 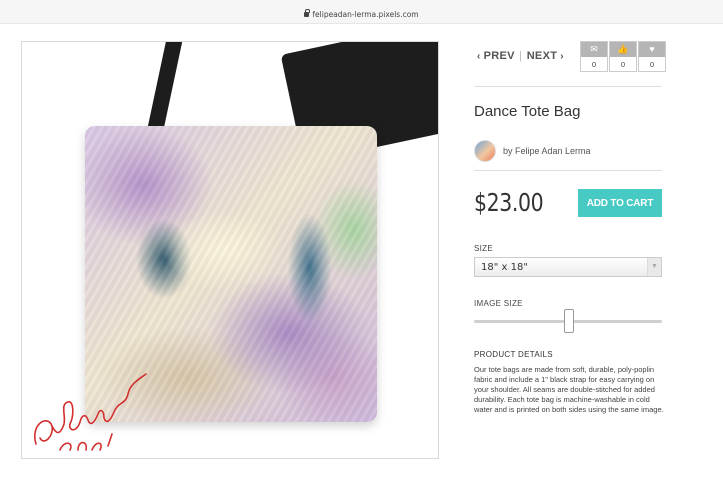 What do you see at coordinates (594, 49) in the screenshot?
I see `comment-icon: ✉` at bounding box center [594, 49].